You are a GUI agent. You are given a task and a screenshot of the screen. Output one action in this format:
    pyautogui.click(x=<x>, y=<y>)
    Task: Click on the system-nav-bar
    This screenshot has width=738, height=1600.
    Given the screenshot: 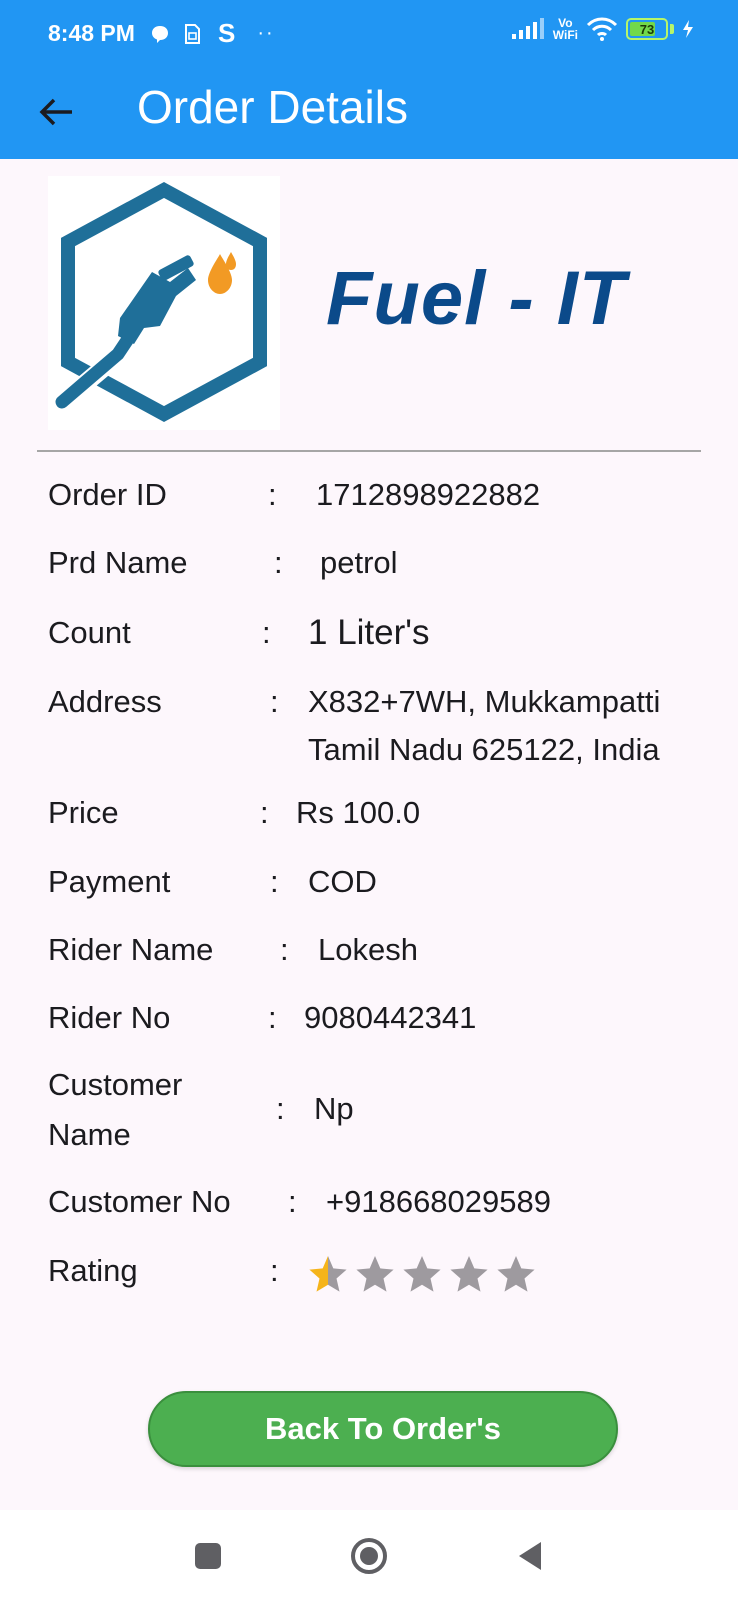 What is the action you would take?
    pyautogui.click(x=369, y=1555)
    